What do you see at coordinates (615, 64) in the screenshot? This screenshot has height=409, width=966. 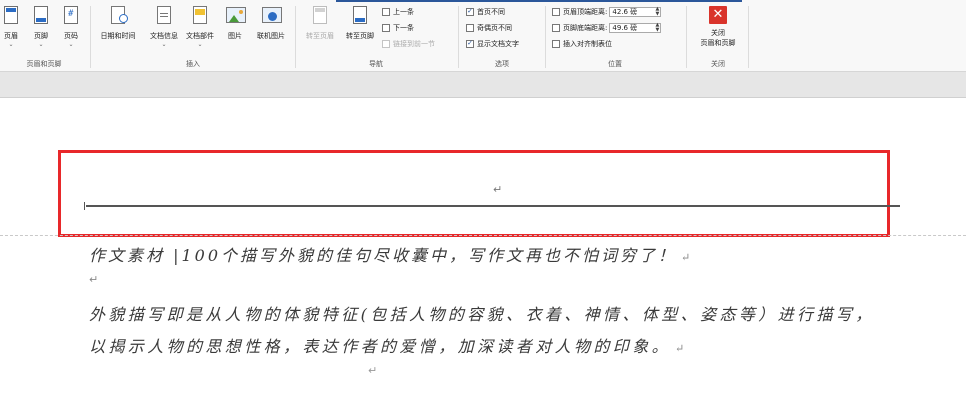 I see `group-label: 位置` at bounding box center [615, 64].